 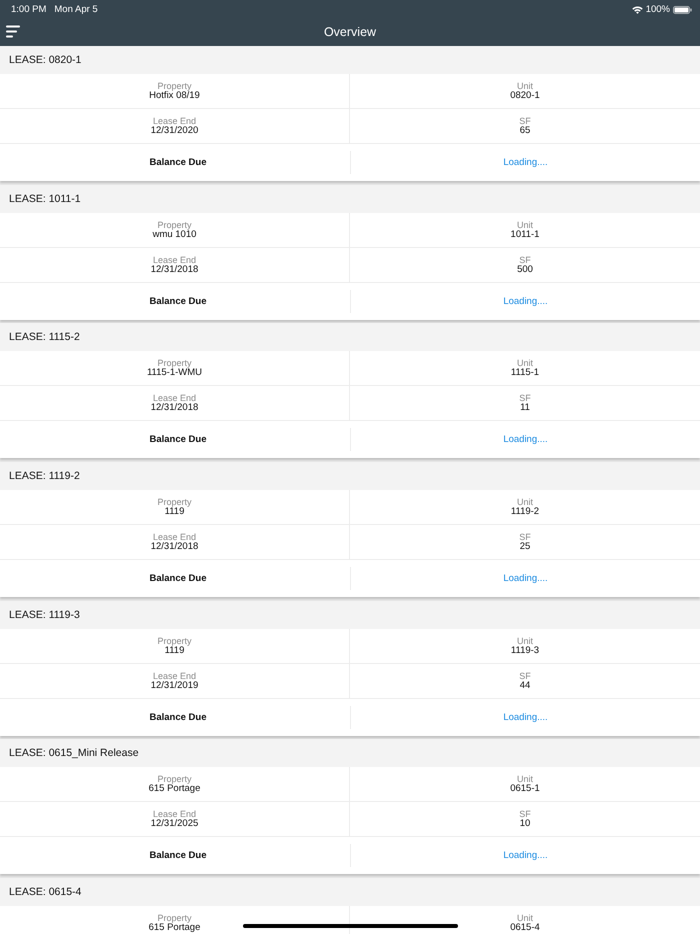 I want to click on field-value: 10, so click(x=525, y=824).